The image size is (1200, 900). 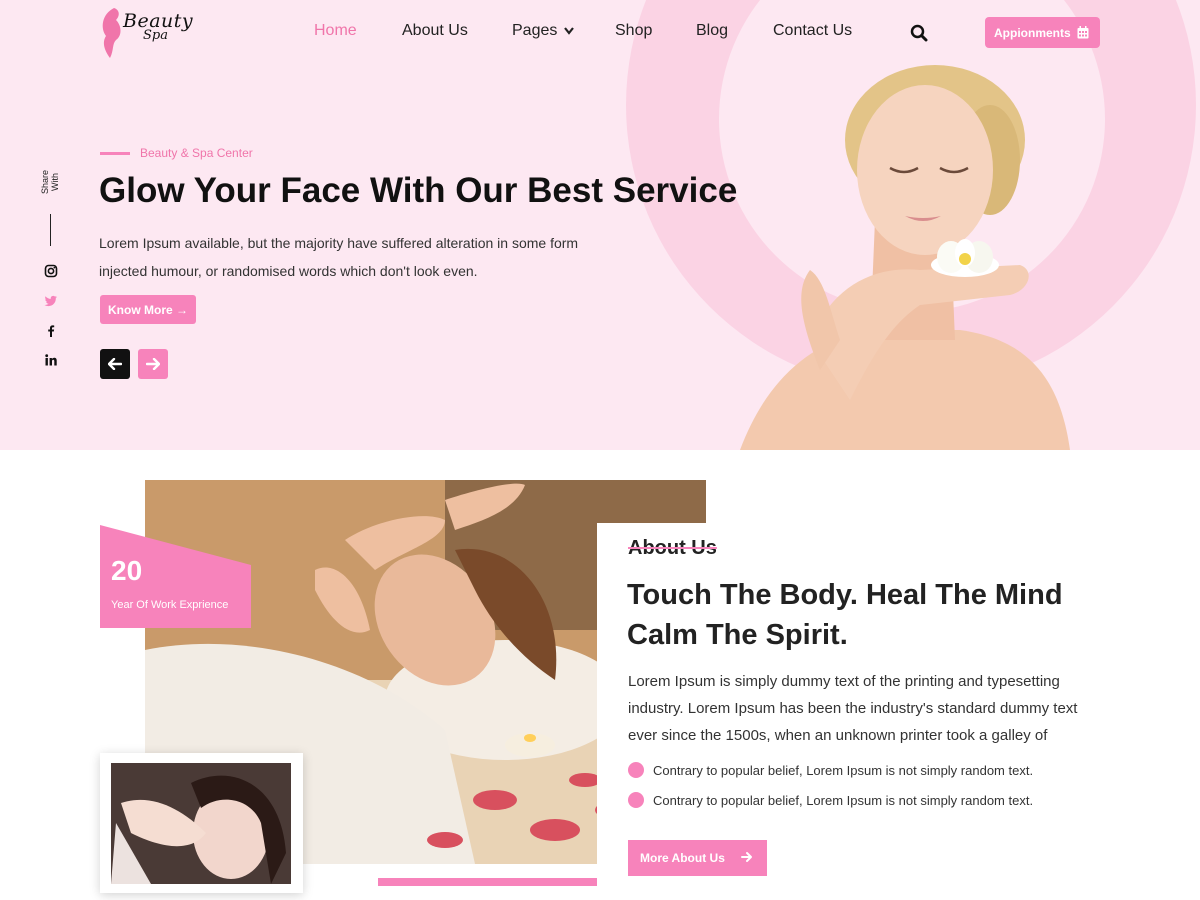 What do you see at coordinates (418, 190) in the screenshot?
I see `hero-title: Glow Your Face With Our Best Service` at bounding box center [418, 190].